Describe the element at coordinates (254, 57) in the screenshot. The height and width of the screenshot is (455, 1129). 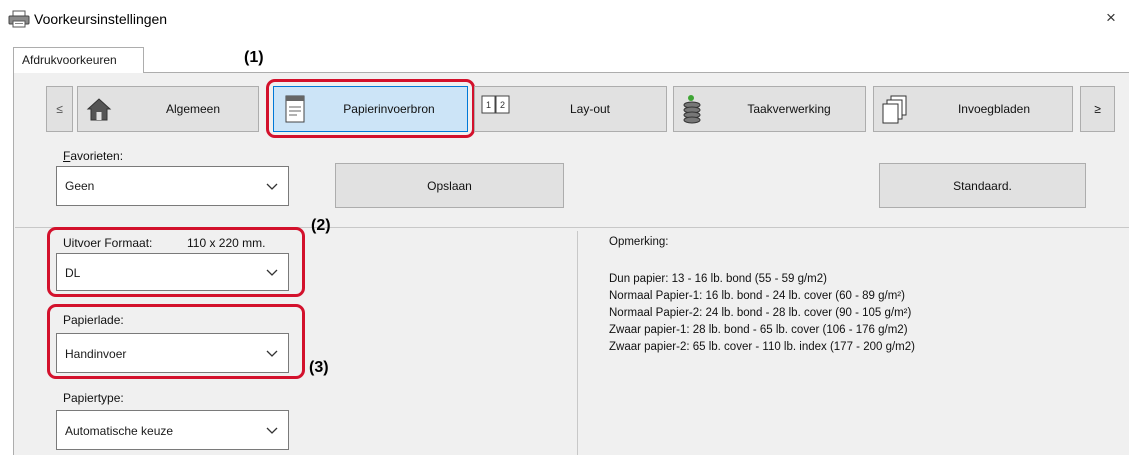
I see `annotation-1: (1)` at that location.